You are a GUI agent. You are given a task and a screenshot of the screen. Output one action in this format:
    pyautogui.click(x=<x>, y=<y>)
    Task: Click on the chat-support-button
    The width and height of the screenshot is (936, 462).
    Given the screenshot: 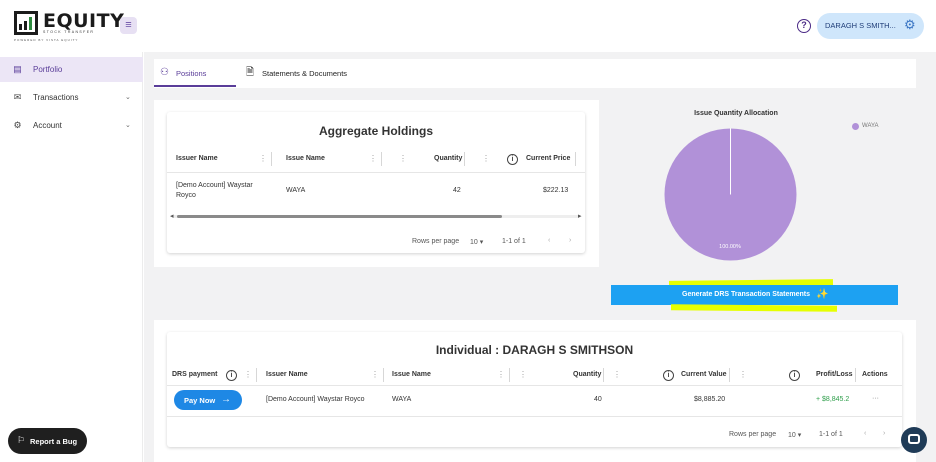 What is the action you would take?
    pyautogui.click(x=914, y=440)
    